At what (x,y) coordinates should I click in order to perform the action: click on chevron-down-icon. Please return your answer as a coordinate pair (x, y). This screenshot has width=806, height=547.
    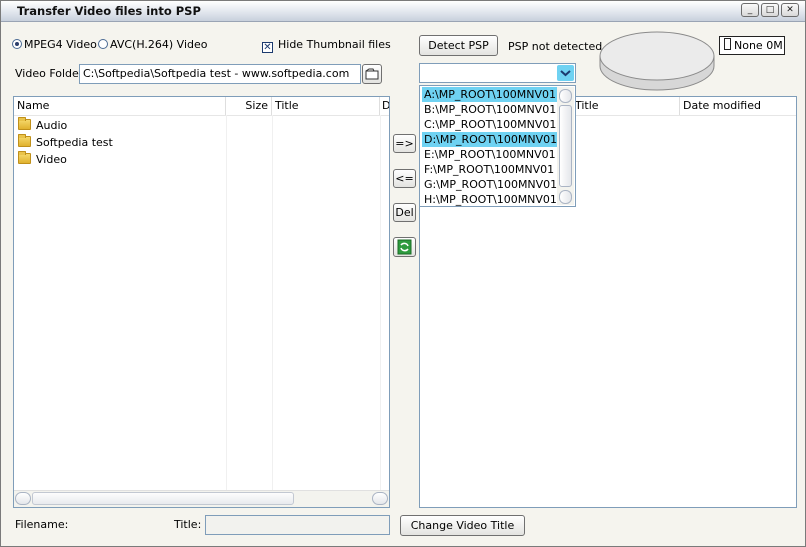
    Looking at the image, I should click on (565, 73).